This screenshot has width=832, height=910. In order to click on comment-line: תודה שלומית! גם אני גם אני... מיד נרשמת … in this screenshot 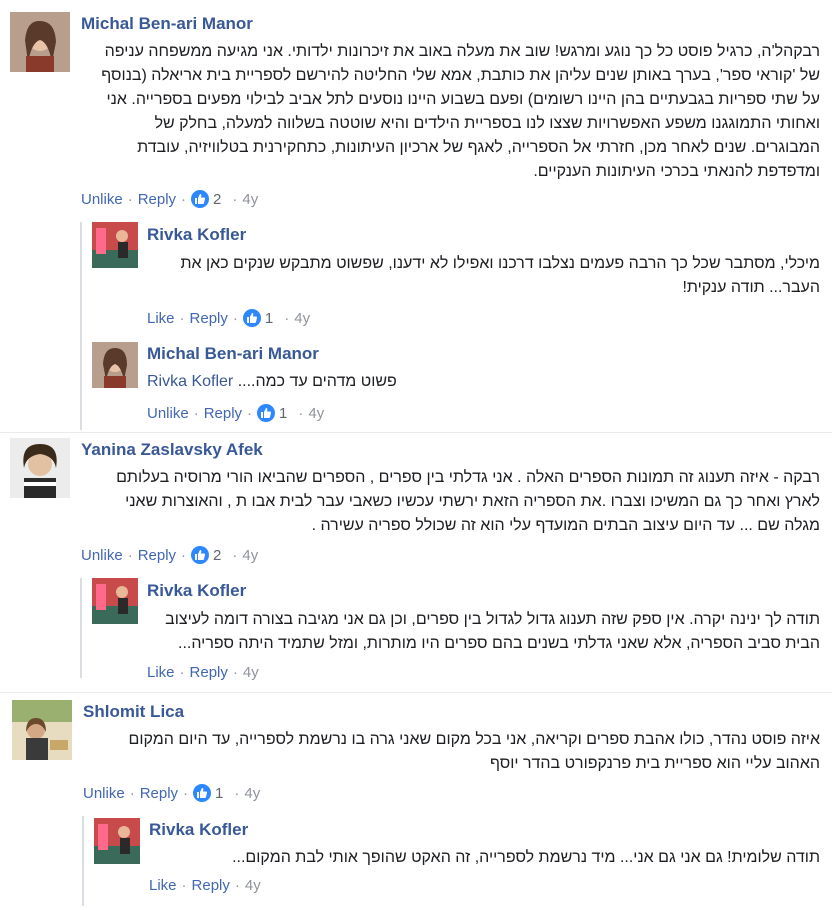, I will do `click(526, 857)`.